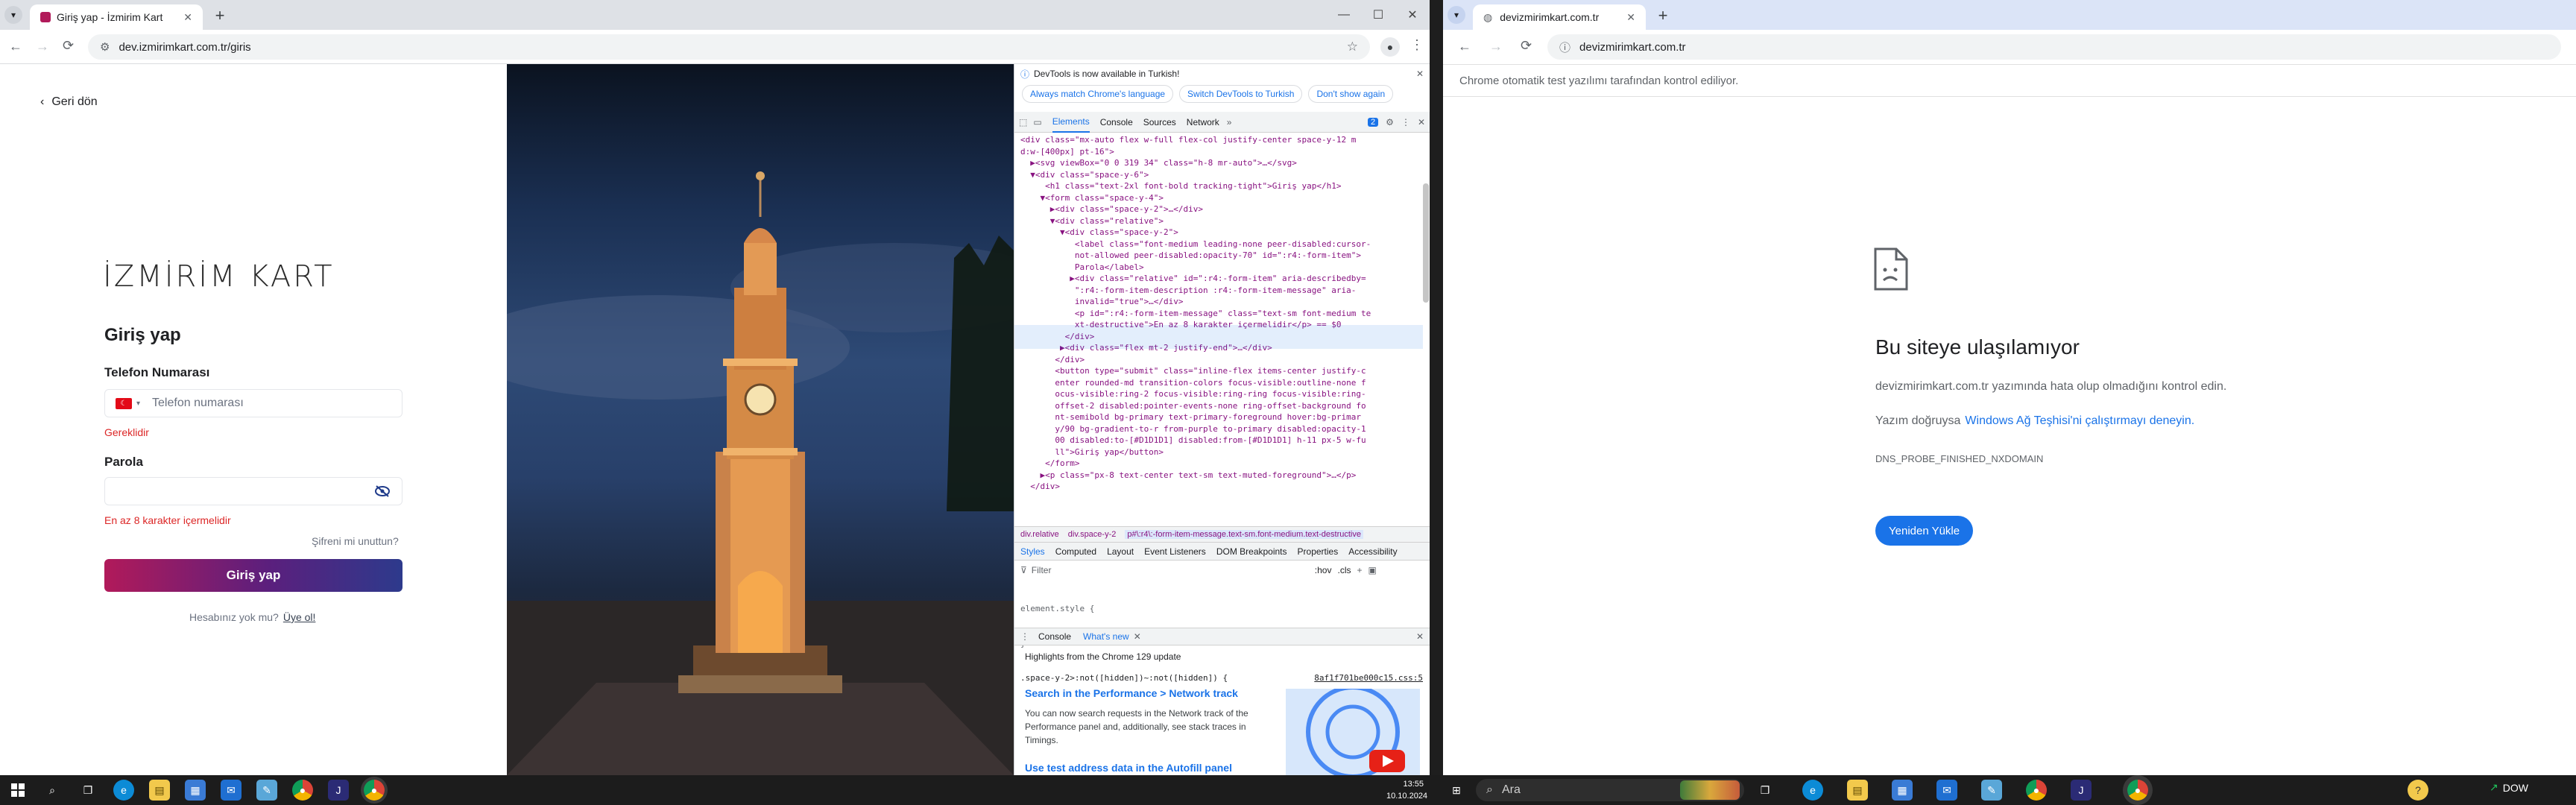  What do you see at coordinates (88, 790) in the screenshot?
I see `task-view-icon: ❐` at bounding box center [88, 790].